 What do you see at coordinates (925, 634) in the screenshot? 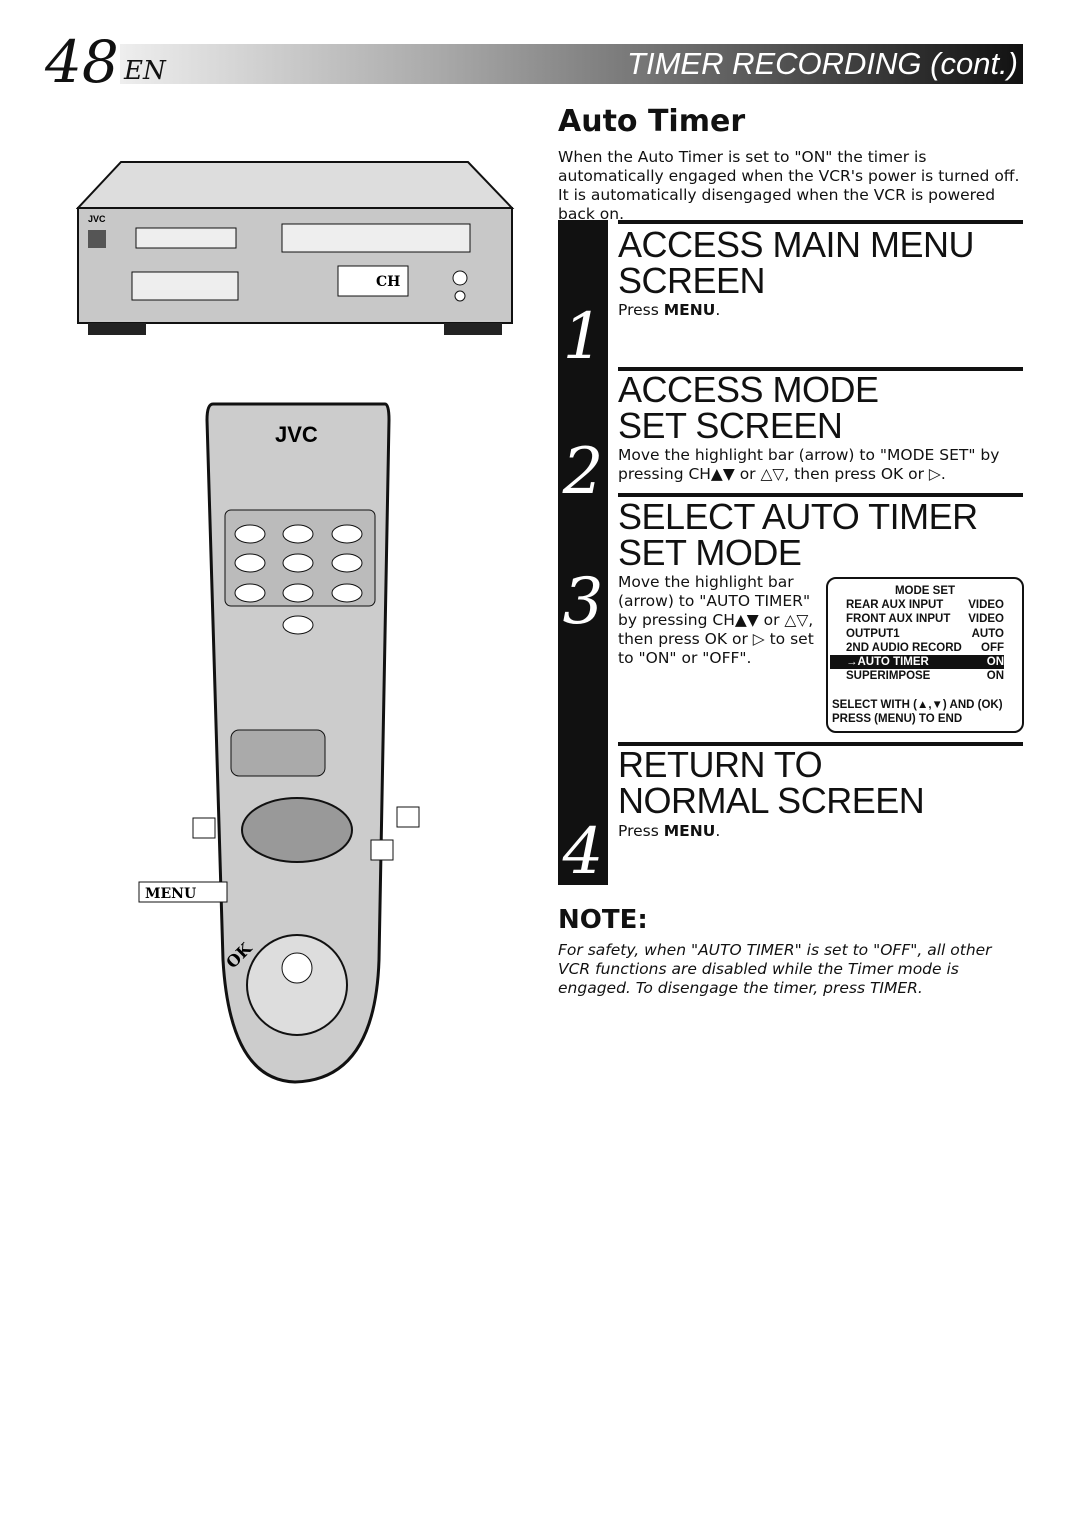
I see `osd-row: OUTPUT1 AUTO` at bounding box center [925, 634].